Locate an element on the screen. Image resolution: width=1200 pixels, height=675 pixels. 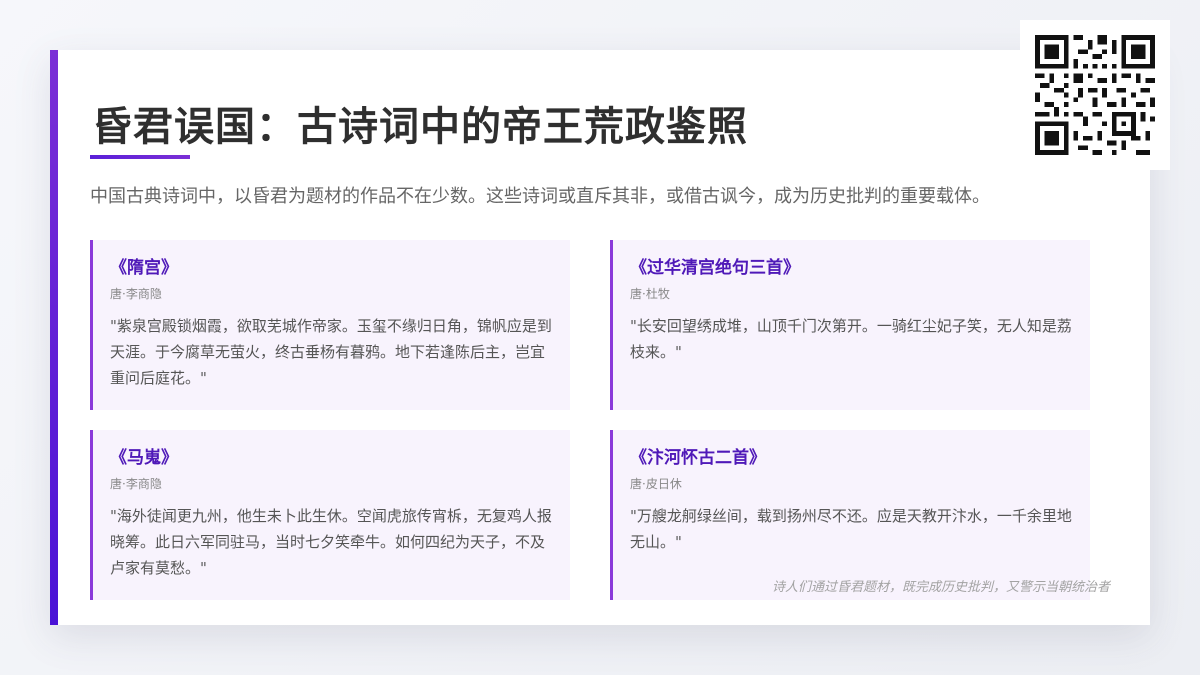
footer-note: 诗人们通过昏君题材，既完成历史批判，又警示当朝统治者 is located at coordinates (940, 587).